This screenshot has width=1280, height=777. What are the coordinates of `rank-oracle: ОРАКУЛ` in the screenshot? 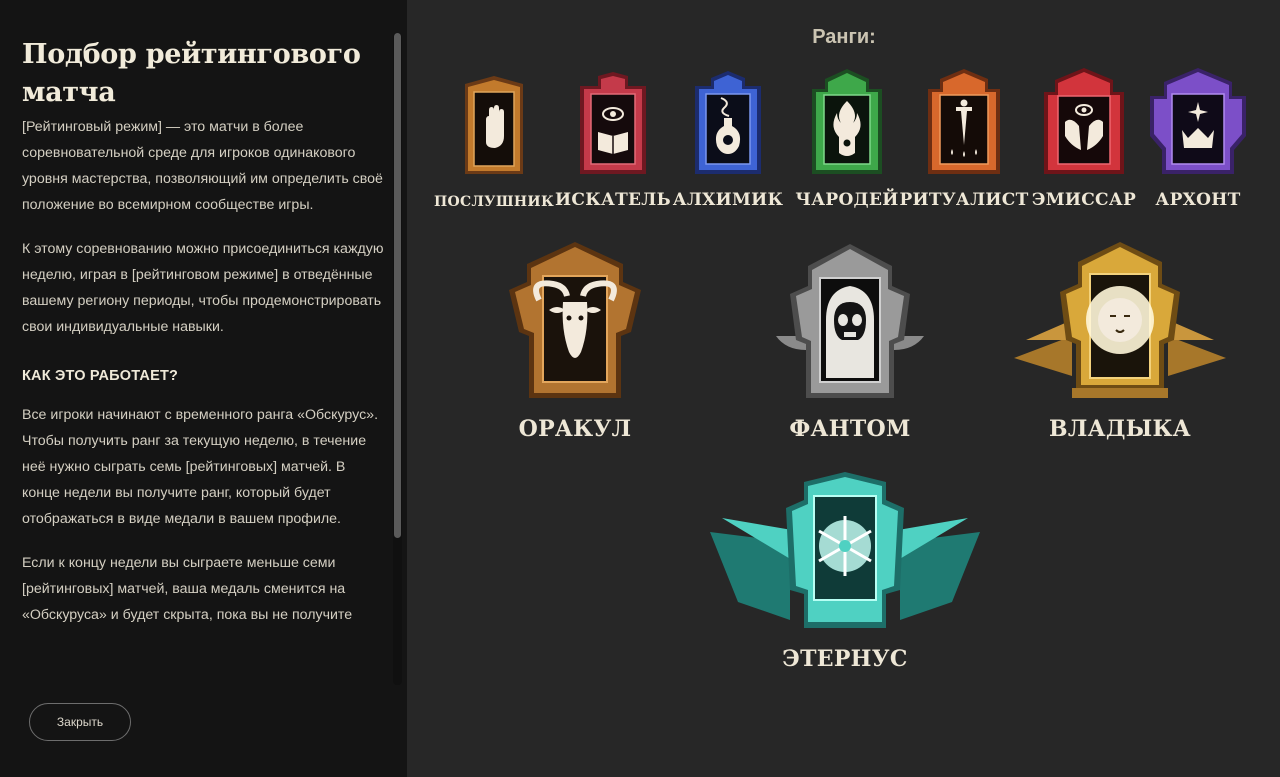 It's located at (575, 341).